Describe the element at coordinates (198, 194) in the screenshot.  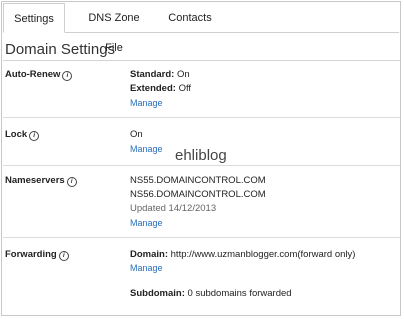
I see `nameserver-2: NS56.DOMAINCONTROL.COM` at that location.